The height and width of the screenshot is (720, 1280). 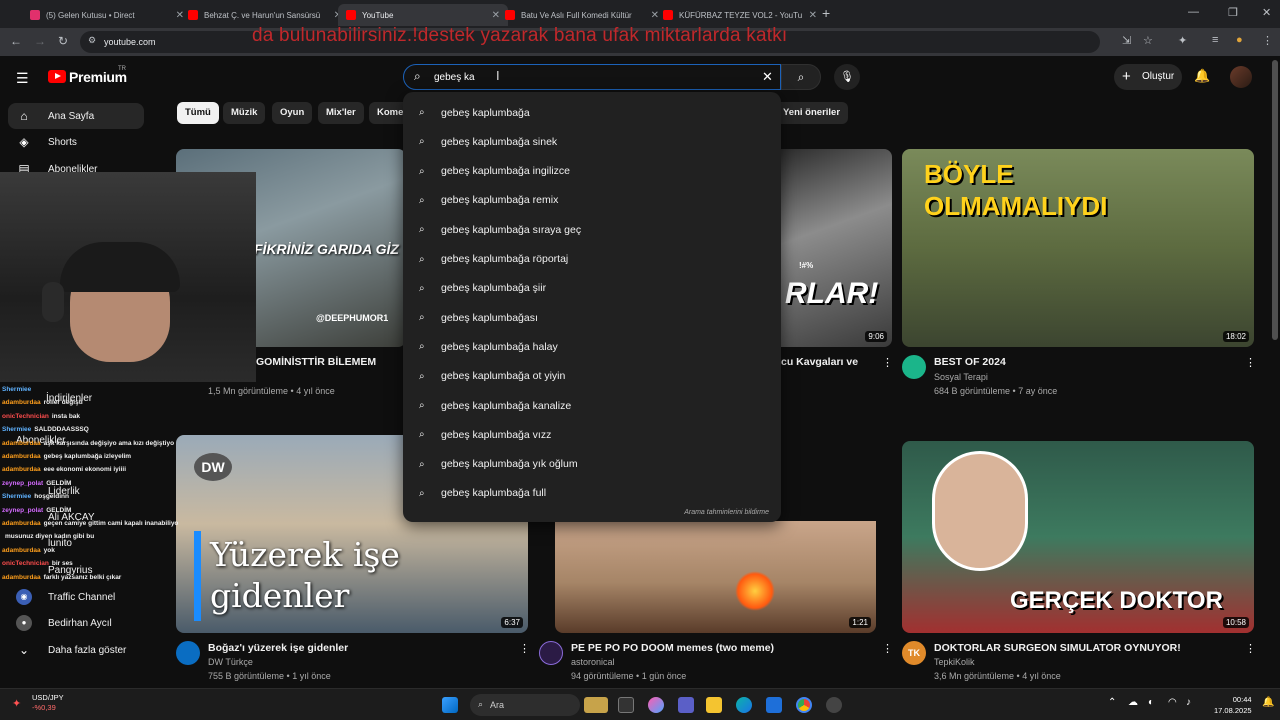 I want to click on channel-name: DW Türkçe, so click(x=230, y=662).